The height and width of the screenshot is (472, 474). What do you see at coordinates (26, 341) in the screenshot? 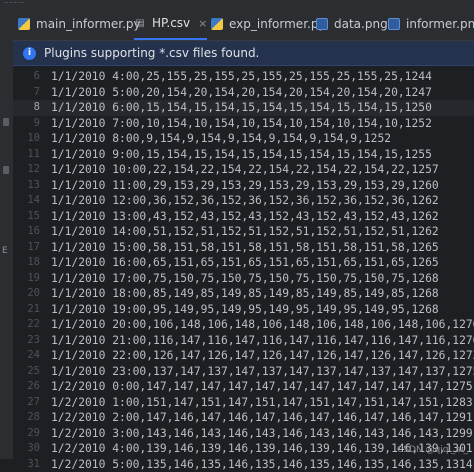
I see `line-number: 23` at bounding box center [26, 341].